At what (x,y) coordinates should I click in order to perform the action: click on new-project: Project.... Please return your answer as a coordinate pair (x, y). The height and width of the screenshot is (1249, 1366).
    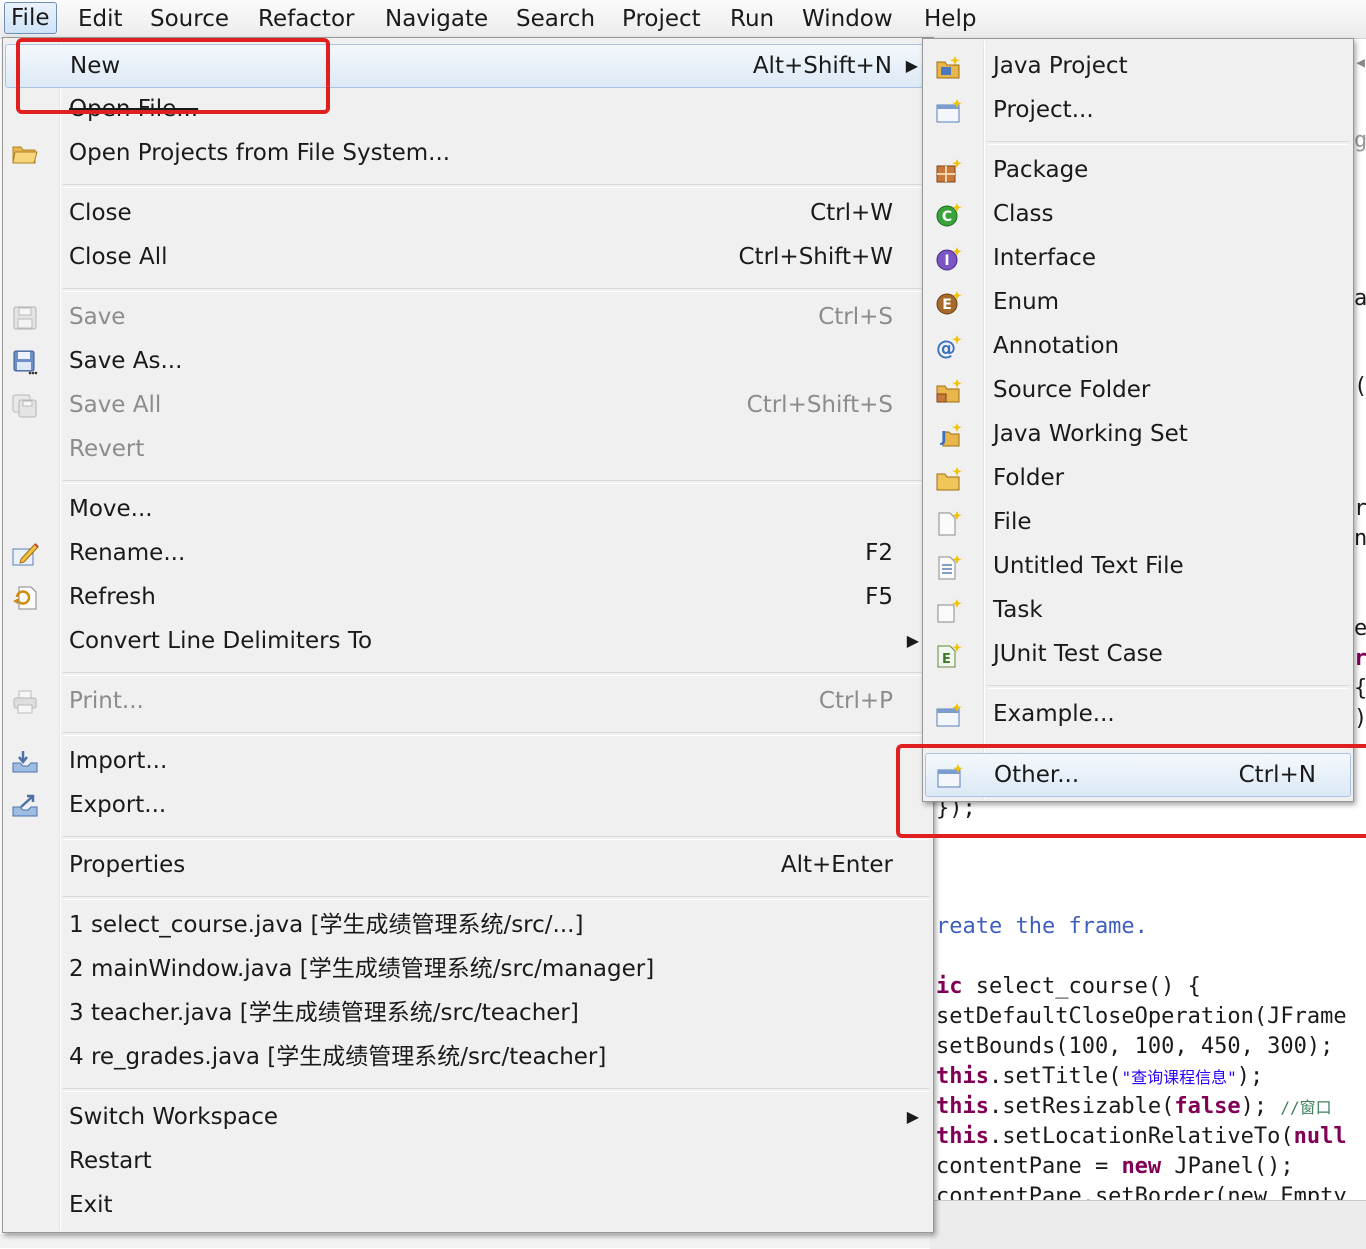
    Looking at the image, I should click on (1138, 110).